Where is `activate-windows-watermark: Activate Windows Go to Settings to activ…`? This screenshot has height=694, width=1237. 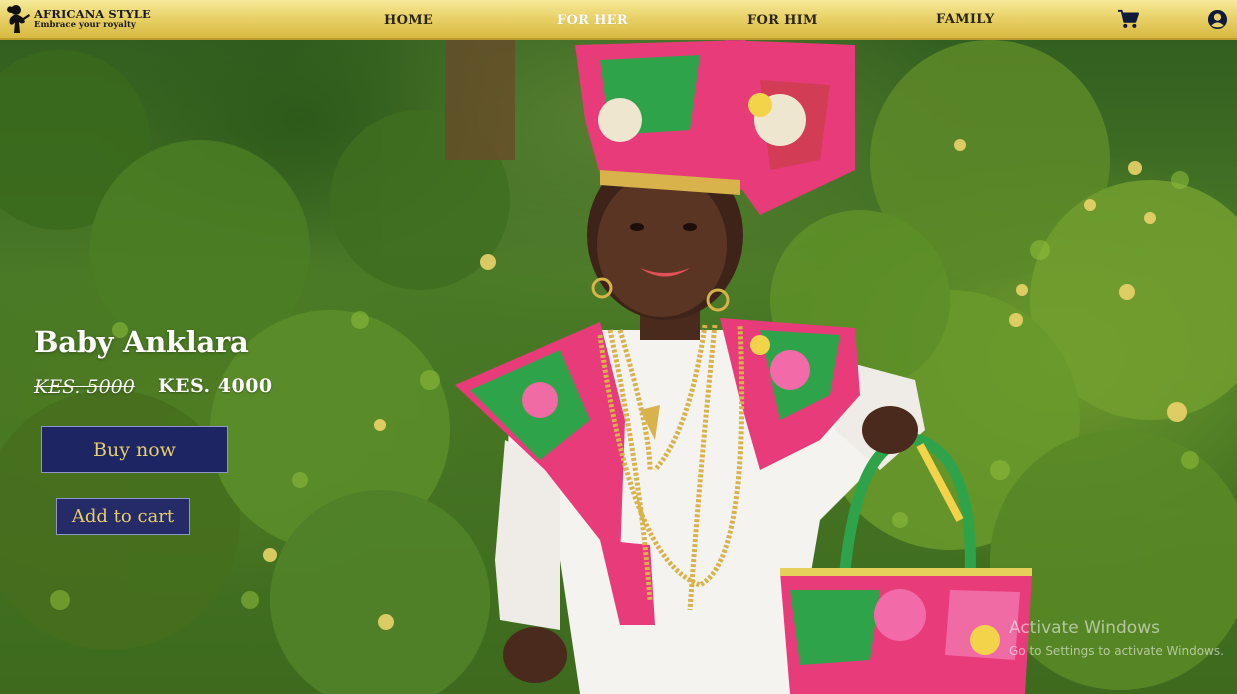
activate-windows-watermark: Activate Windows Go to Settings to activ… is located at coordinates (1116, 638).